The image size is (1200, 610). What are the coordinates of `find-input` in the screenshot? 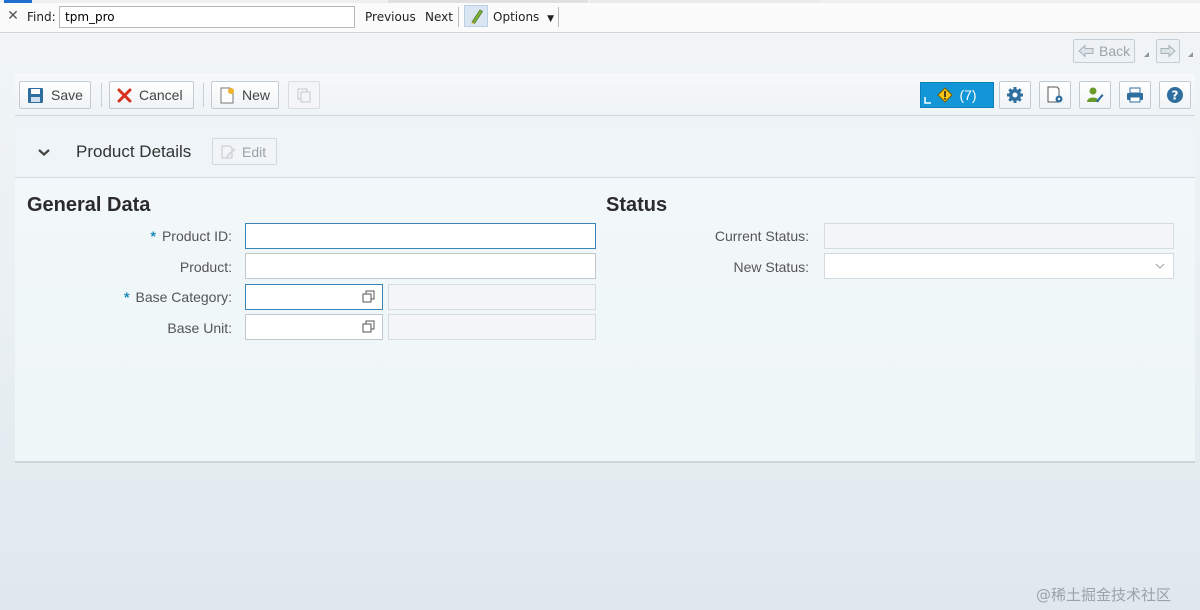 It's located at (207, 17).